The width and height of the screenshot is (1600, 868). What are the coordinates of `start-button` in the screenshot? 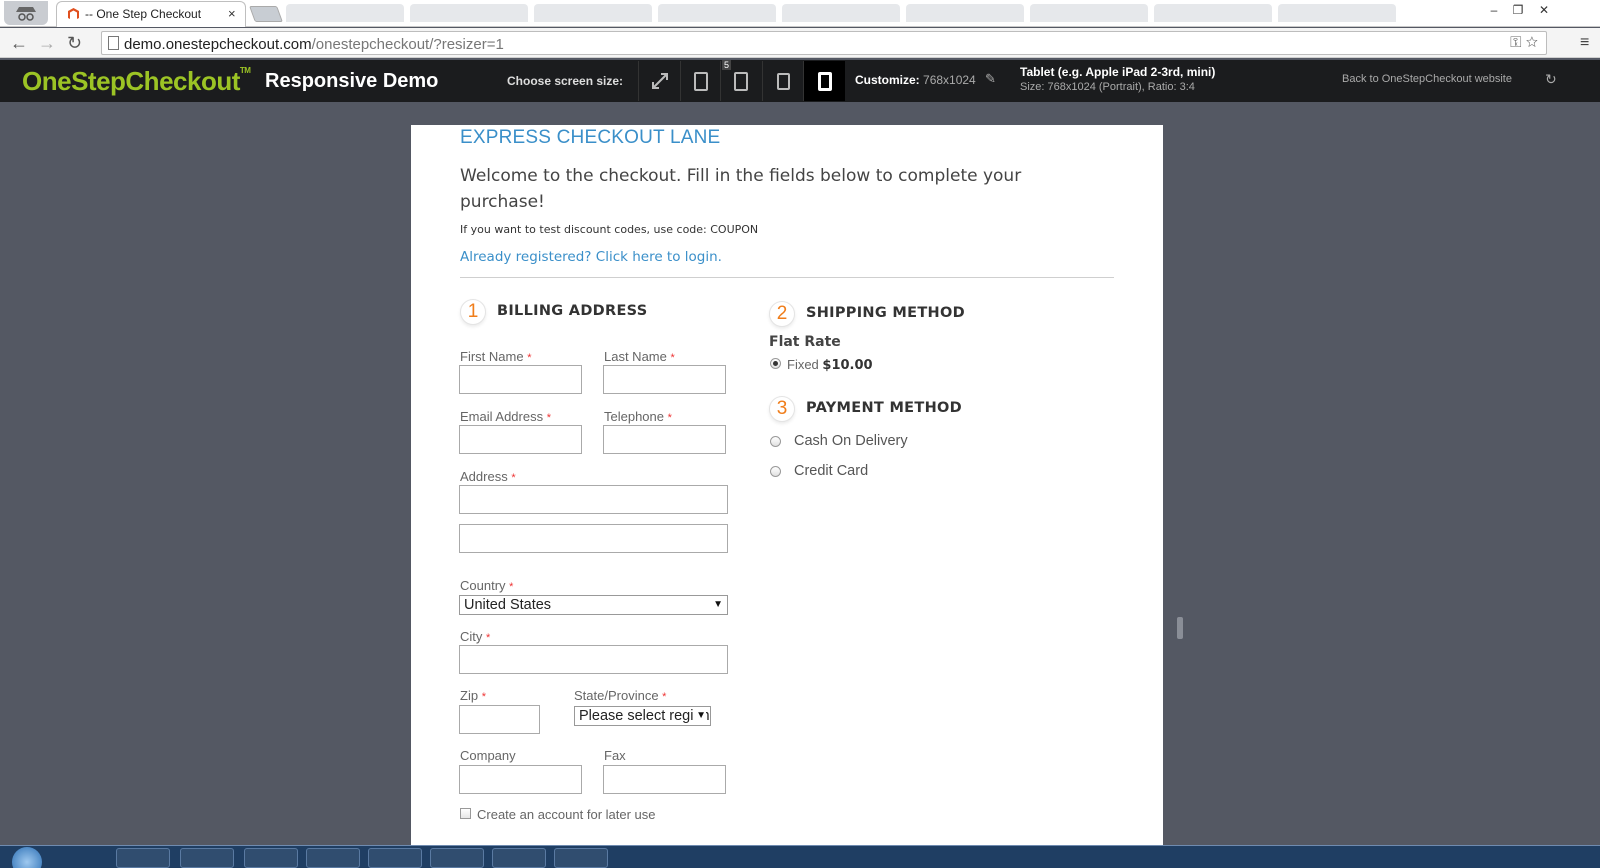 It's located at (27, 857).